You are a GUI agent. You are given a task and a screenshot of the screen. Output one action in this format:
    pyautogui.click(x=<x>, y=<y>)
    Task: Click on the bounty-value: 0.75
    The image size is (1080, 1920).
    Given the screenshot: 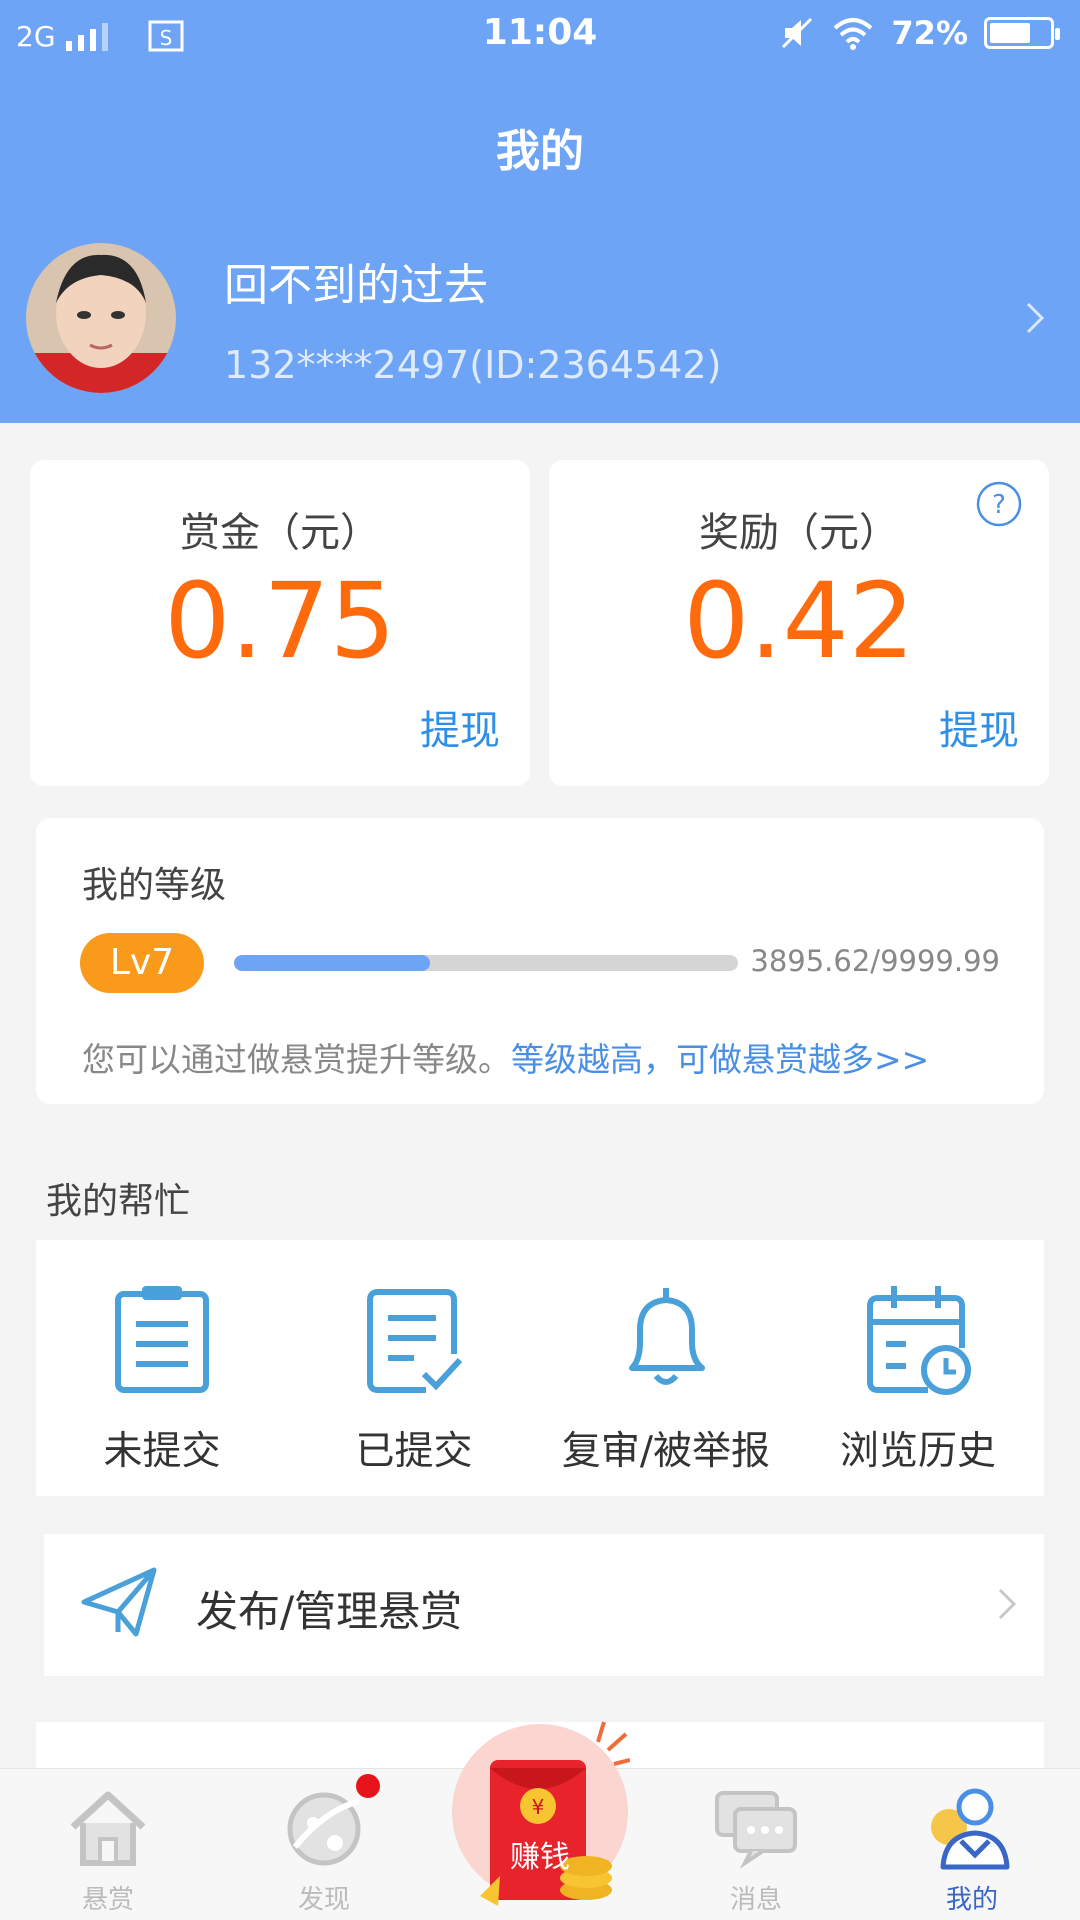 What is the action you would take?
    pyautogui.click(x=280, y=621)
    